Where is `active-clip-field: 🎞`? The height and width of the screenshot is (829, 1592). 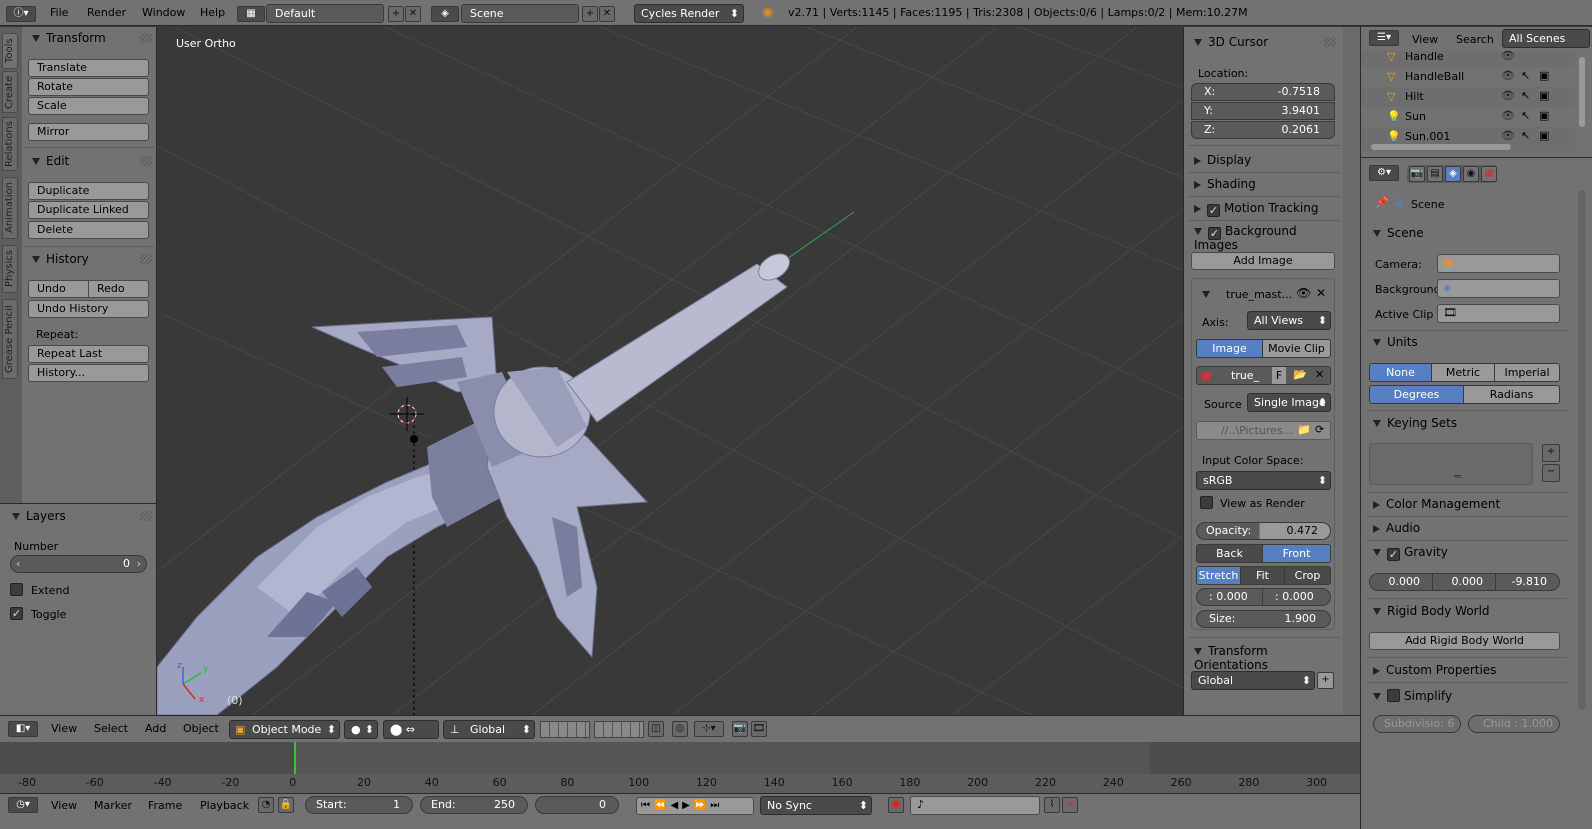 active-clip-field: 🎞 is located at coordinates (1498, 313).